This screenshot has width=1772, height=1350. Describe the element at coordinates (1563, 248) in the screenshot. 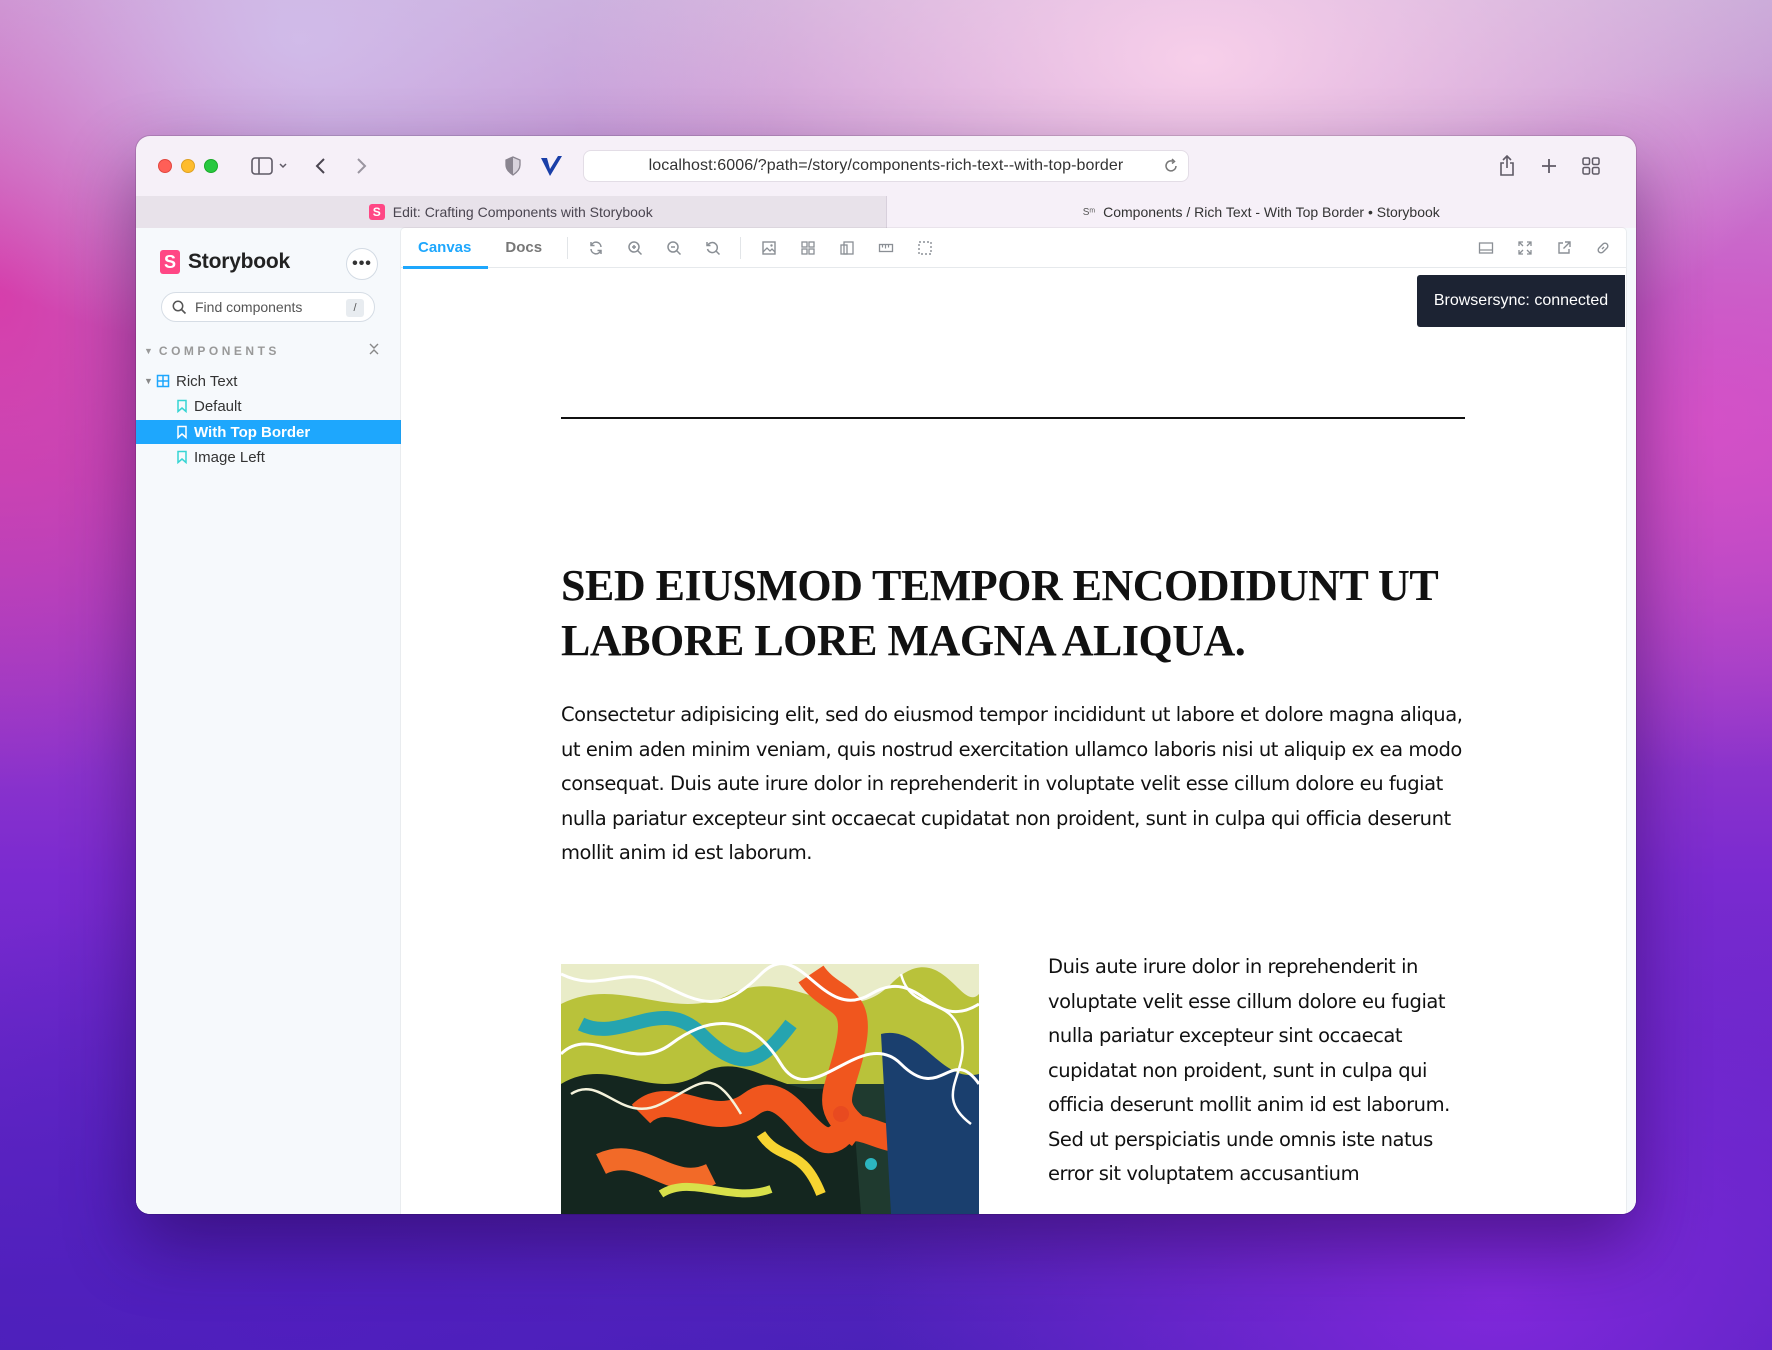

I see `open-new-tab-icon` at that location.